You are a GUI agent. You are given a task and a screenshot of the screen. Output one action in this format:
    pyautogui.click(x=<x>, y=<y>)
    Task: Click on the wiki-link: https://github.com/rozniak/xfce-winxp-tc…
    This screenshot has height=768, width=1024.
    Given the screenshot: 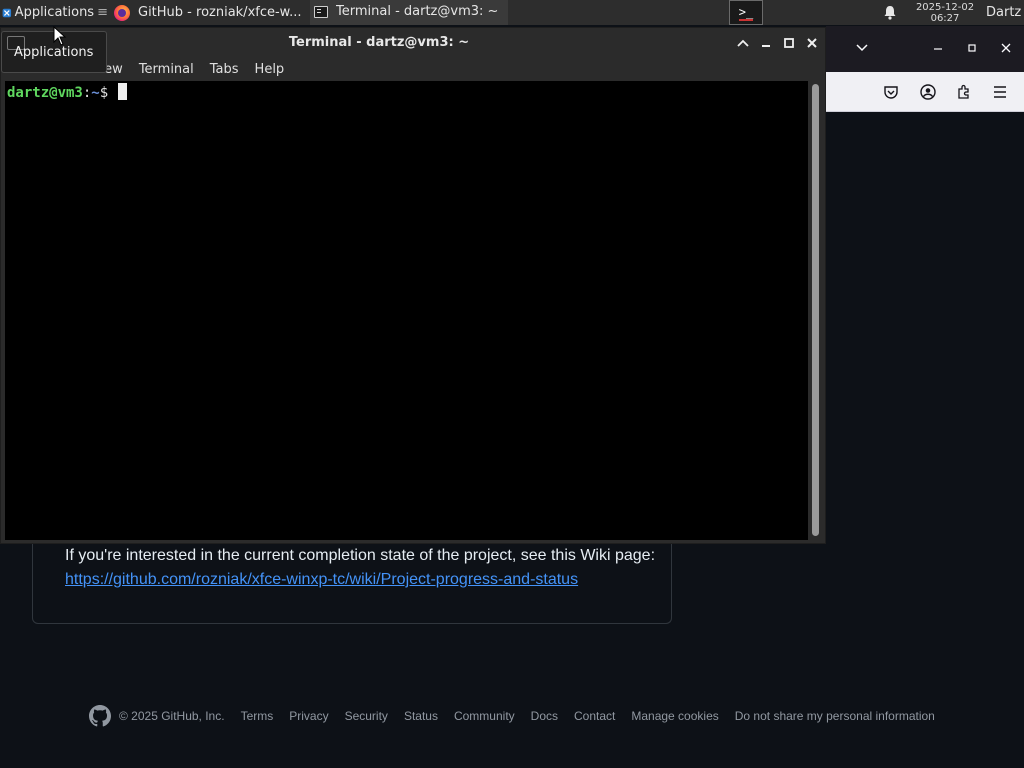 What is the action you would take?
    pyautogui.click(x=321, y=579)
    